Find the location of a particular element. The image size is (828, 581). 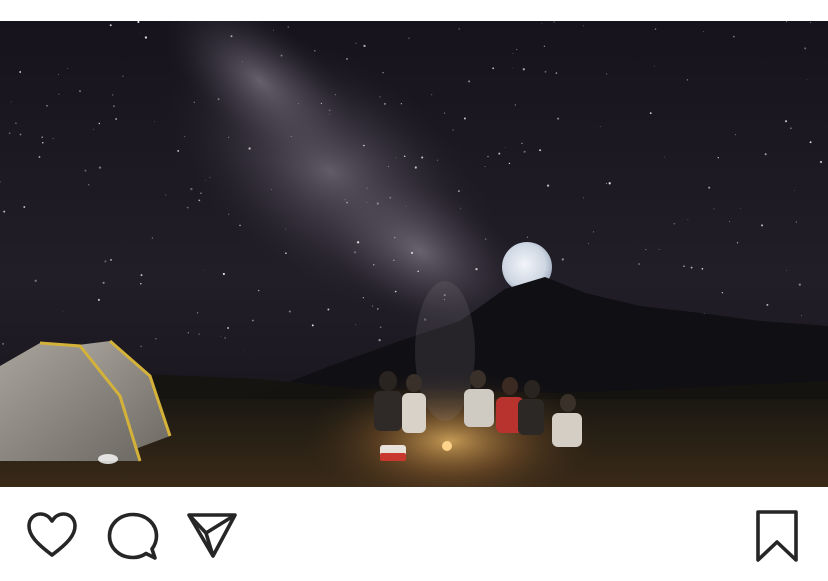

campfire is located at coordinates (447, 446).